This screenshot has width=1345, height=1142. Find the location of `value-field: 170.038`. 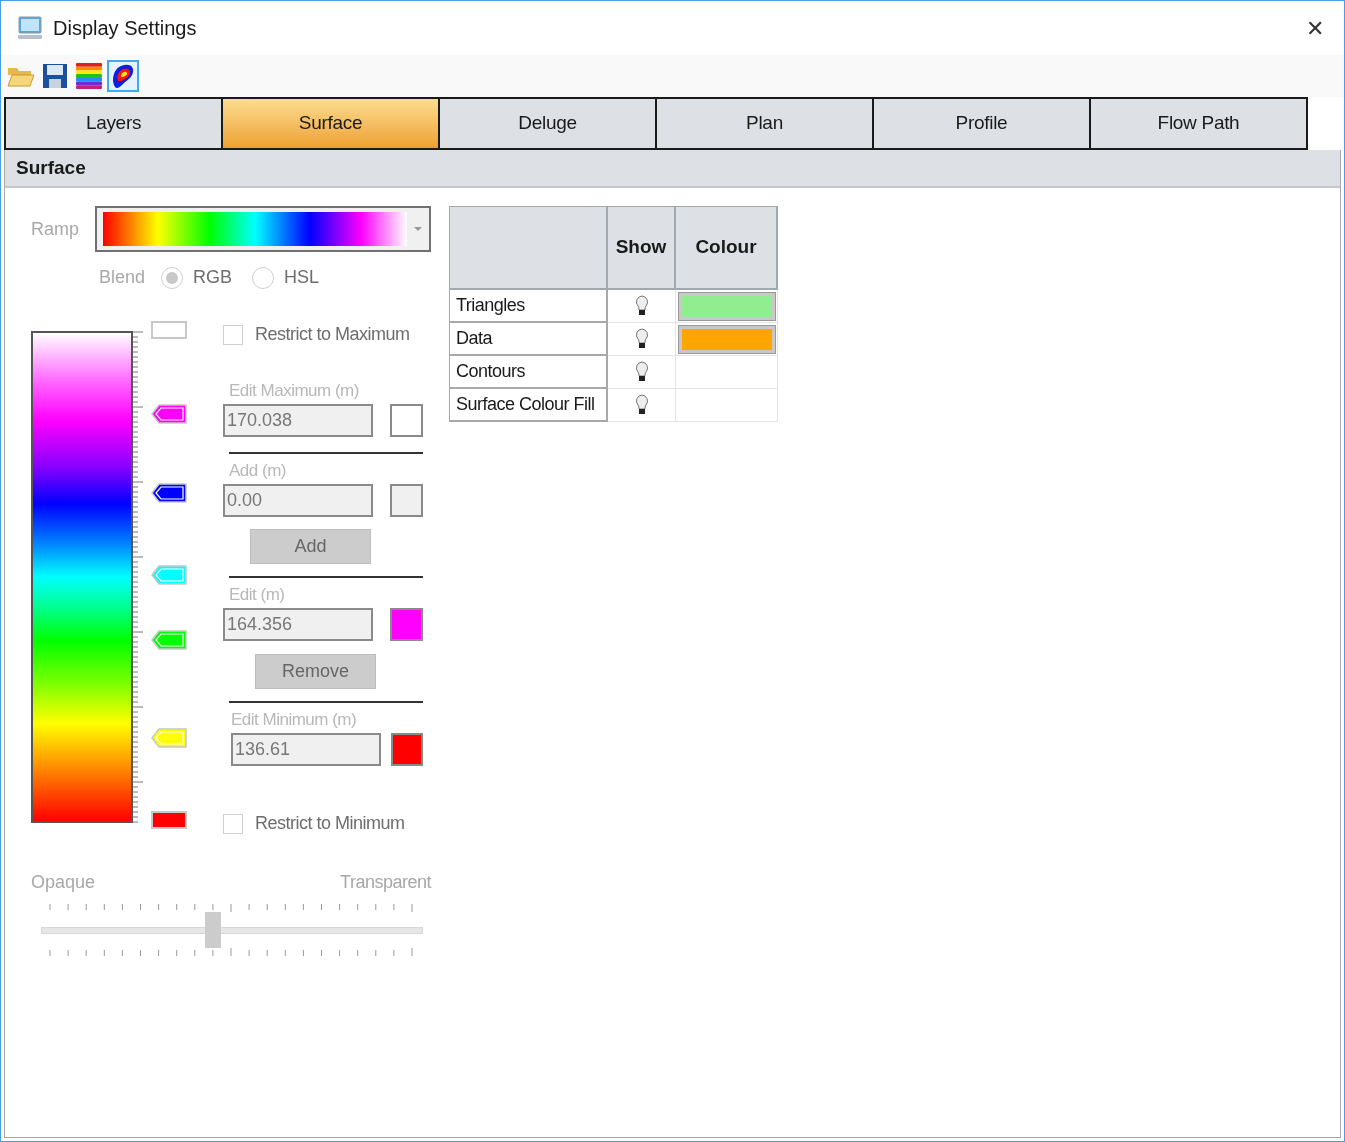

value-field: 170.038 is located at coordinates (298, 420).